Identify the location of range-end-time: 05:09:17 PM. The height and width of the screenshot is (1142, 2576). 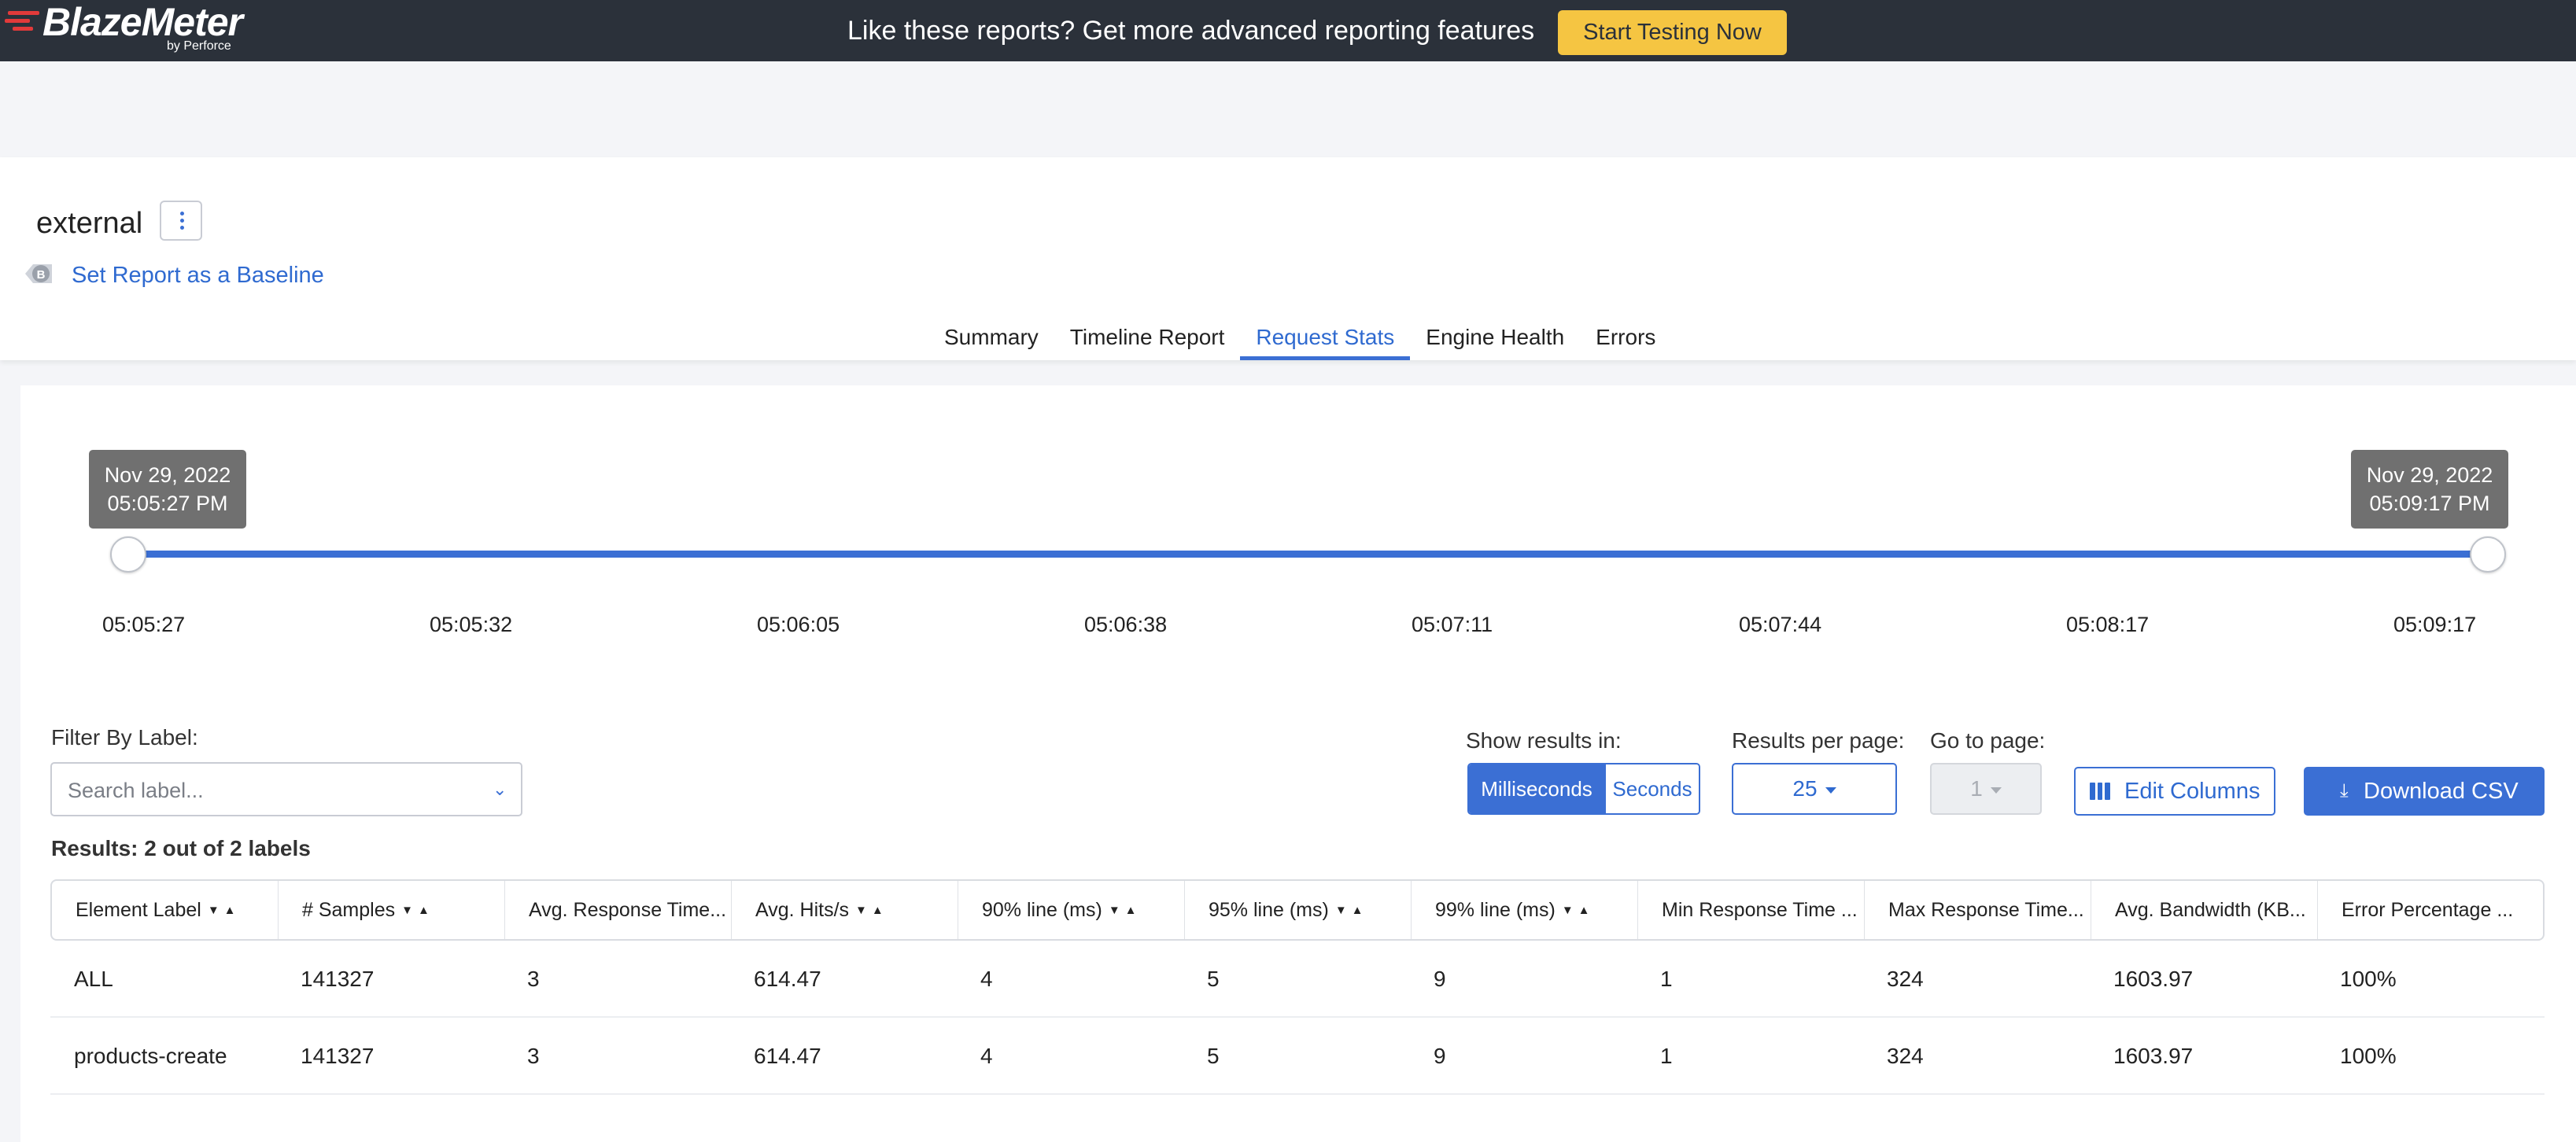
(2429, 503).